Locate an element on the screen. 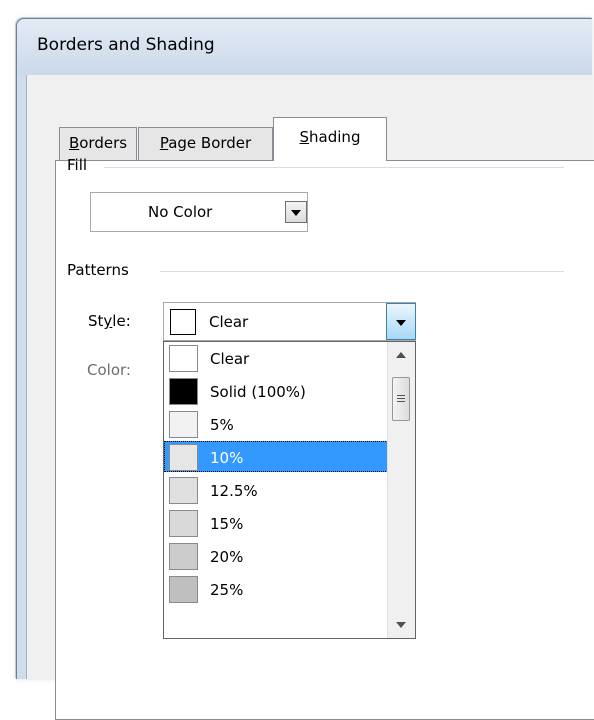 This screenshot has height=720, width=594. dialog-title: Borders and Shading is located at coordinates (126, 45).